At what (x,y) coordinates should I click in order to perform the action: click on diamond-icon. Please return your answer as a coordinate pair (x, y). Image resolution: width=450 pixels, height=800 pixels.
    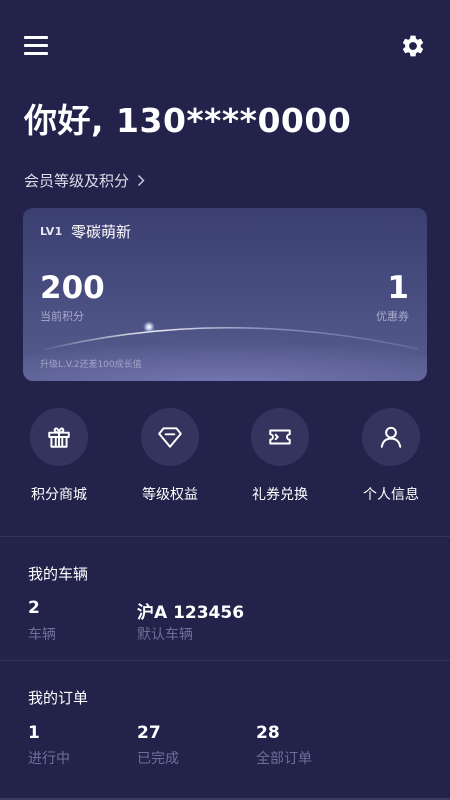
    Looking at the image, I should click on (170, 437).